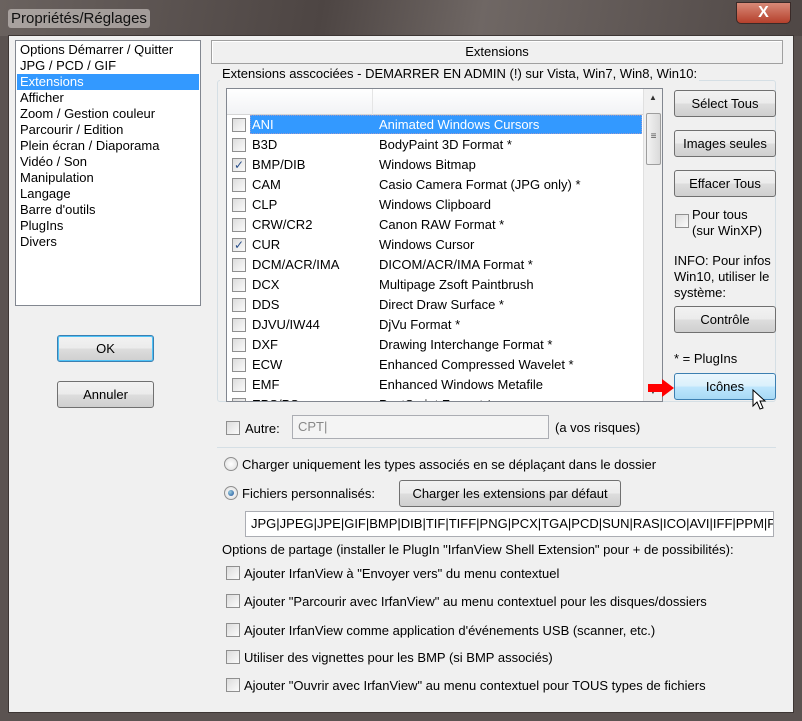 The width and height of the screenshot is (802, 721). I want to click on other-extensions-input: CPT|, so click(420, 427).